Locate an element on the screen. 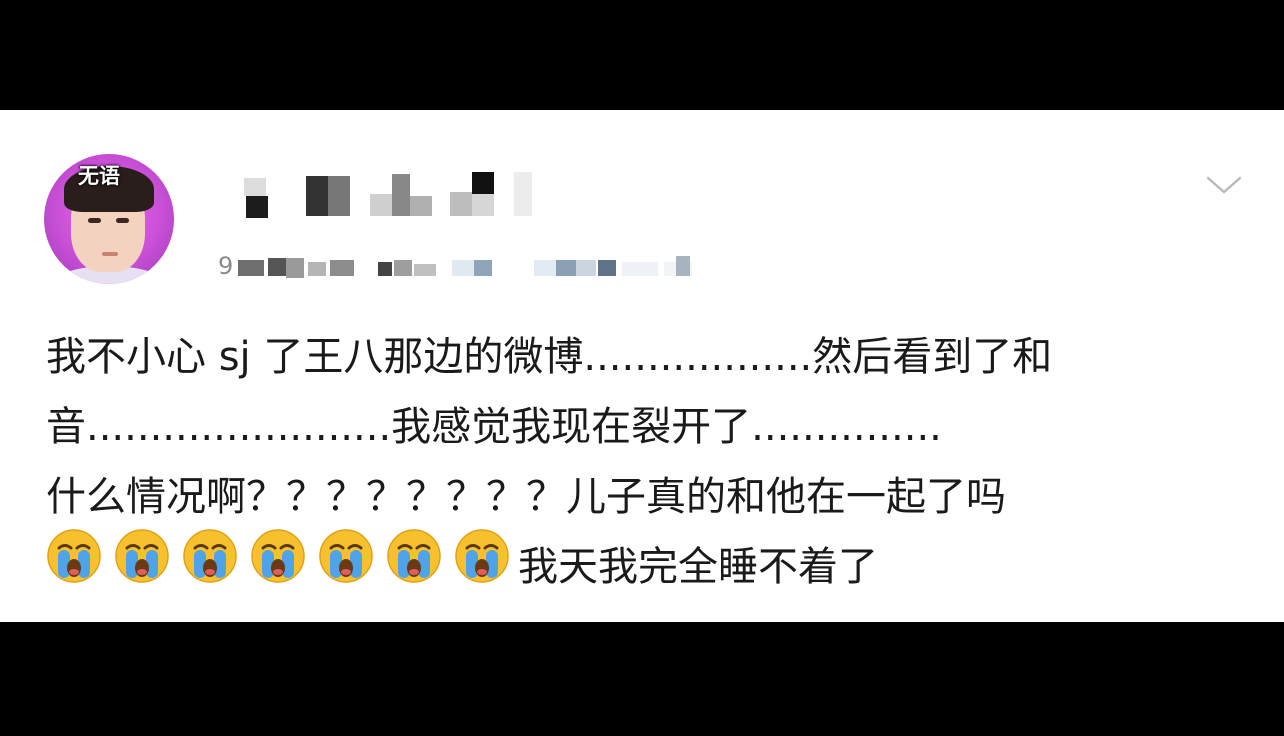 Image resolution: width=1284 pixels, height=736 pixels. avatar-eye-right is located at coordinates (122, 220).